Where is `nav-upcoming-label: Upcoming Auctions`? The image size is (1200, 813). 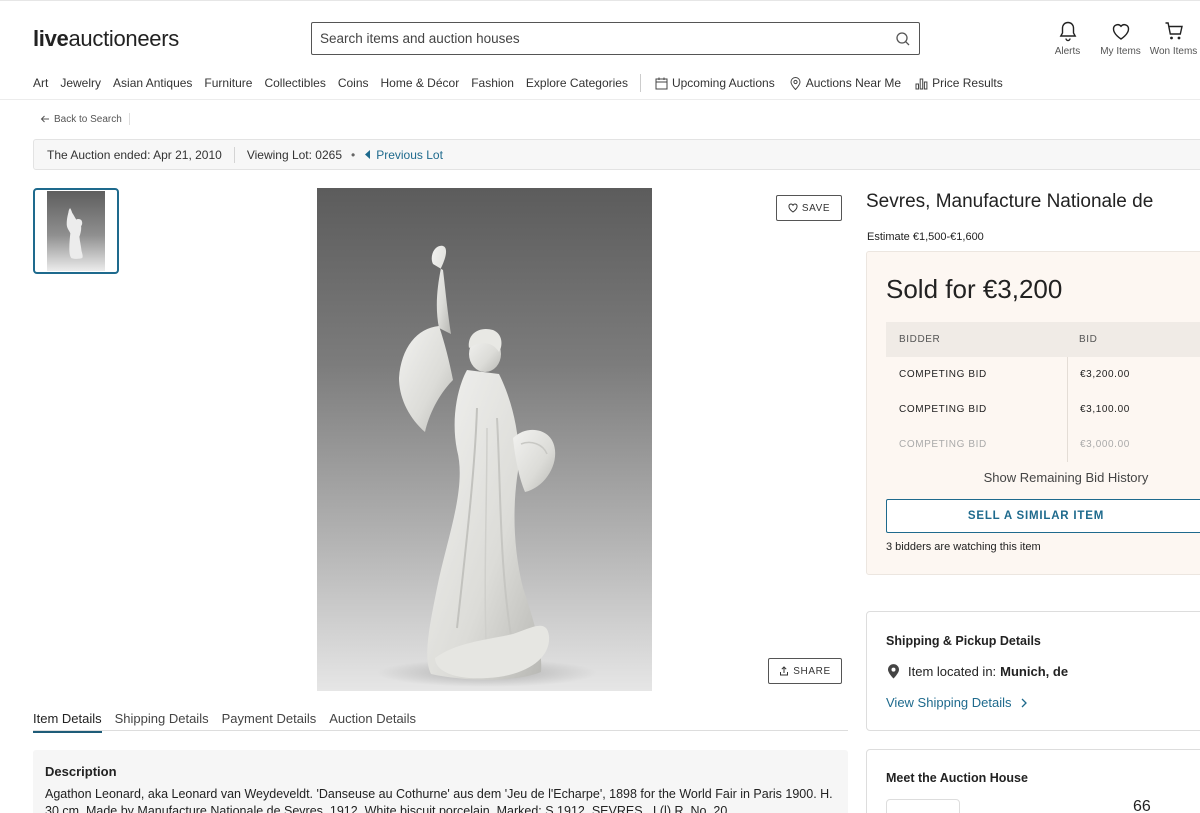
nav-upcoming-label: Upcoming Auctions is located at coordinates (723, 83).